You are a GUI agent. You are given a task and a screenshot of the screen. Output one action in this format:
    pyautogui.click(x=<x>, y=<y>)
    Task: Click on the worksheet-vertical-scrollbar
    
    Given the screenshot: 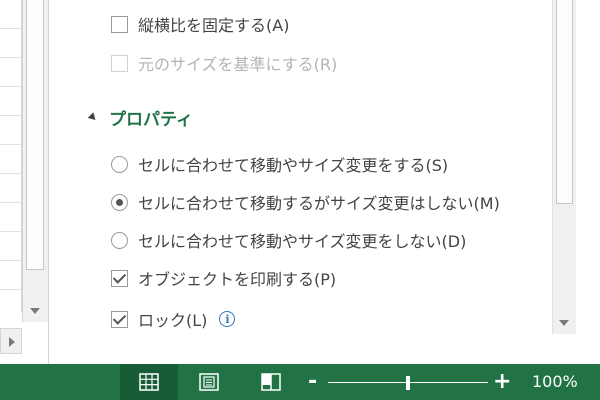 What is the action you would take?
    pyautogui.click(x=35, y=161)
    